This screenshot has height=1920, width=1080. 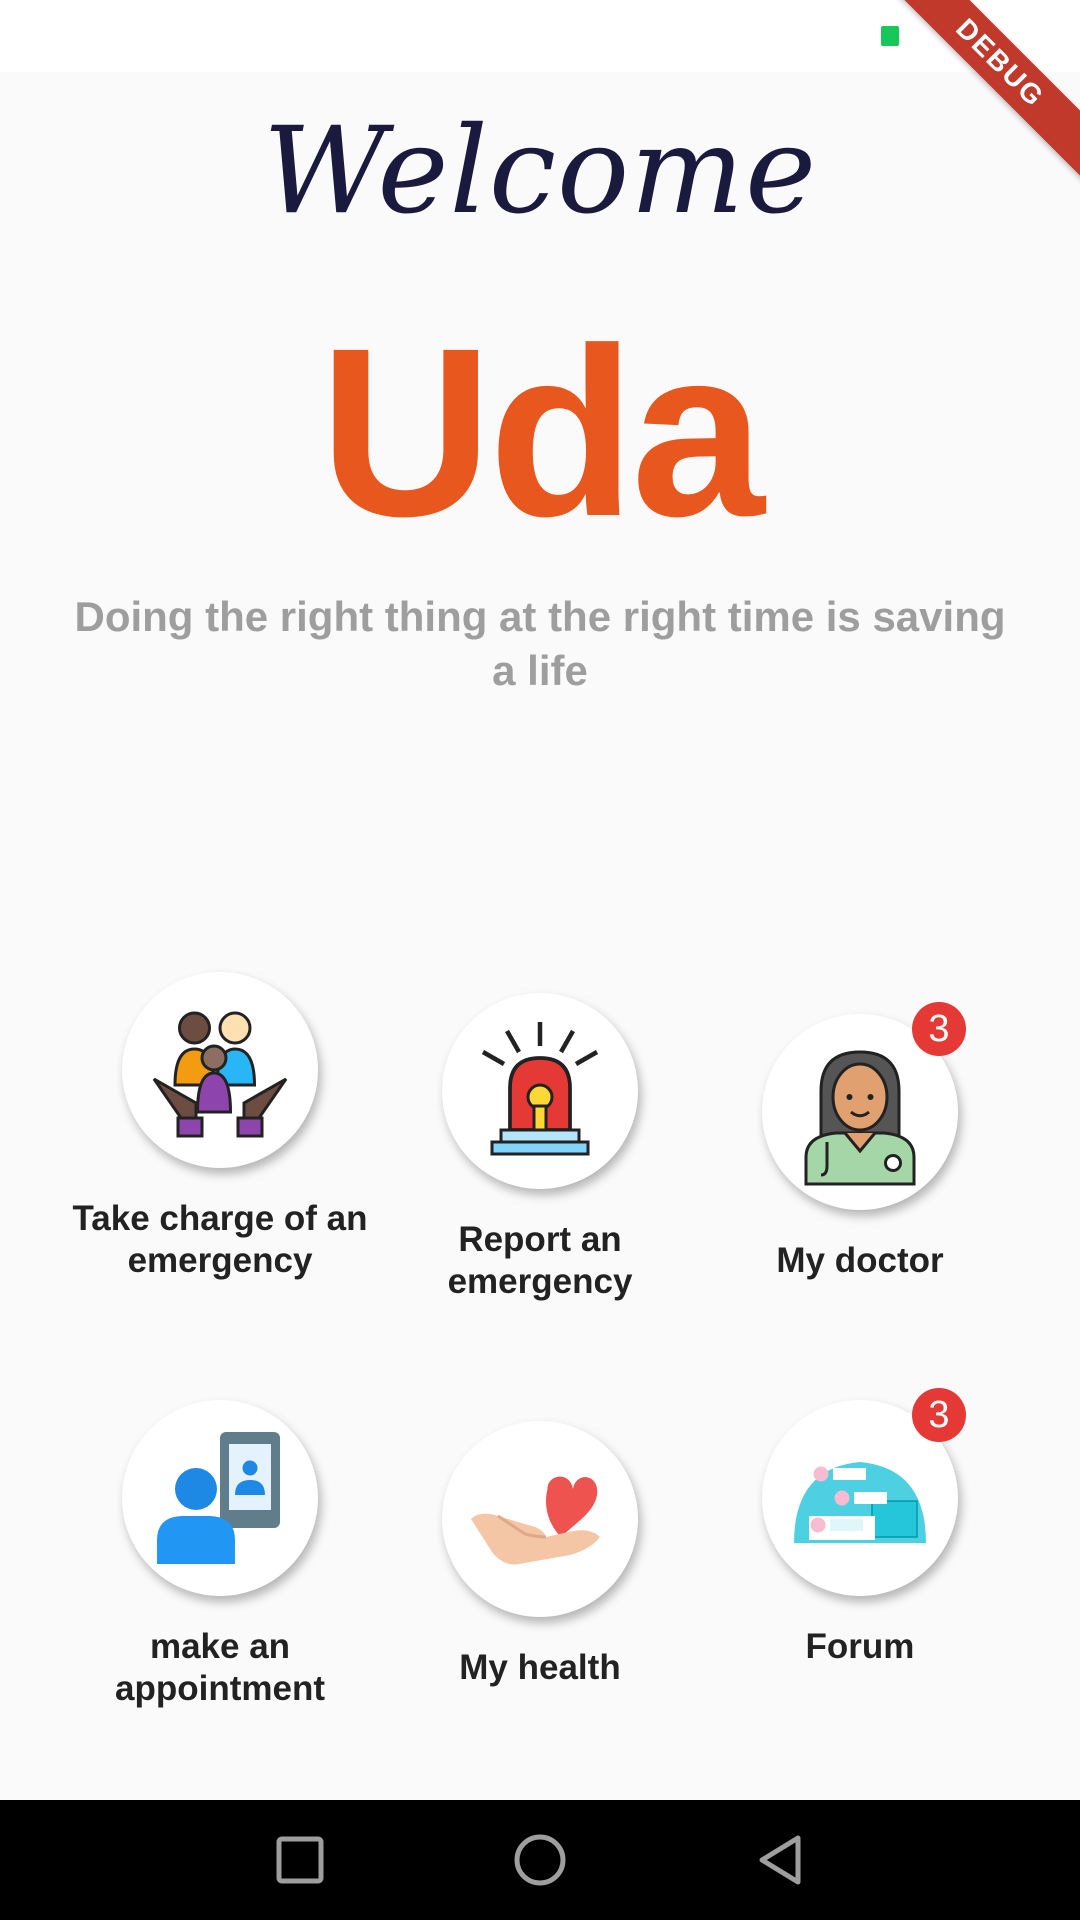 I want to click on home-button, so click(x=540, y=1860).